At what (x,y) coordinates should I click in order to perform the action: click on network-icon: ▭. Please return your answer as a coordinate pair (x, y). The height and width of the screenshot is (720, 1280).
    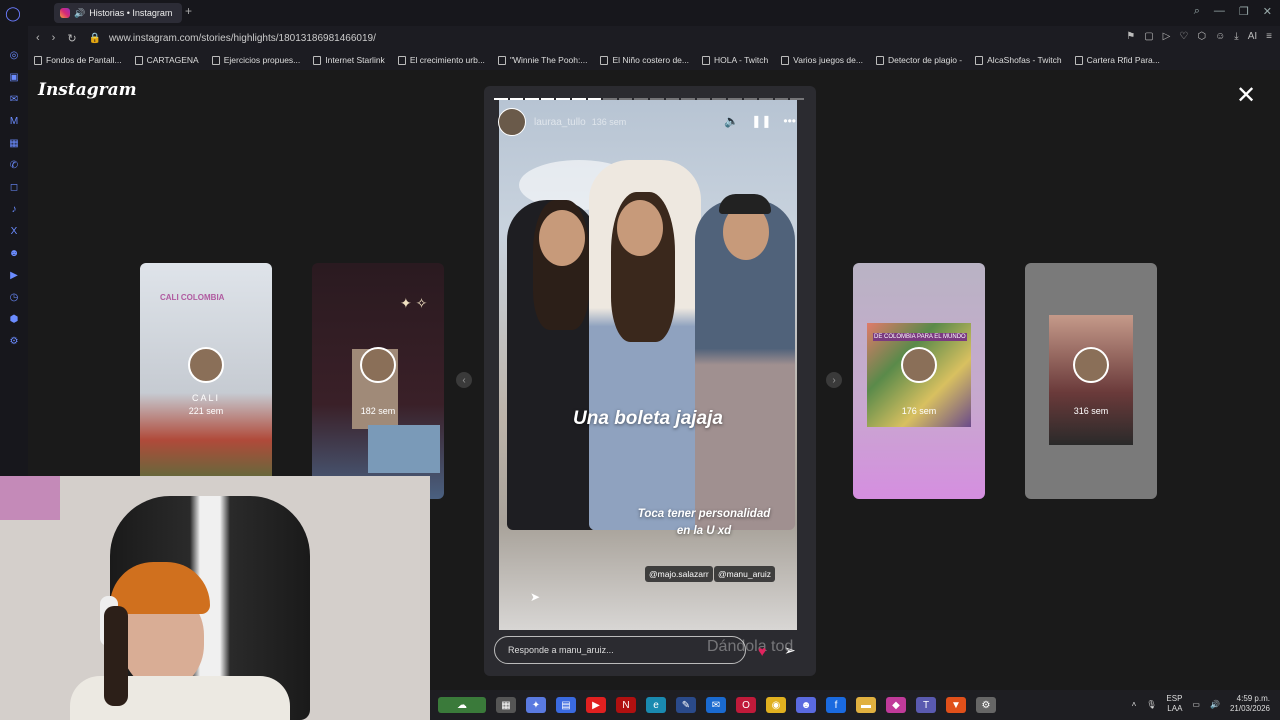
    Looking at the image, I should click on (1196, 704).